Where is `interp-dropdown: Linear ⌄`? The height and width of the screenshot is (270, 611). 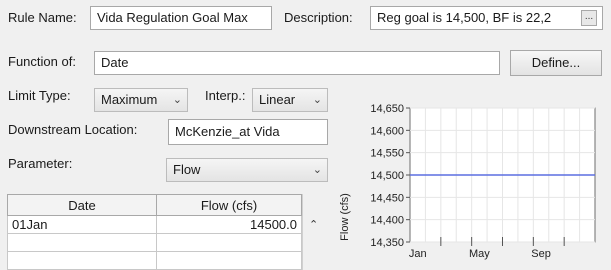
interp-dropdown: Linear ⌄ is located at coordinates (290, 100).